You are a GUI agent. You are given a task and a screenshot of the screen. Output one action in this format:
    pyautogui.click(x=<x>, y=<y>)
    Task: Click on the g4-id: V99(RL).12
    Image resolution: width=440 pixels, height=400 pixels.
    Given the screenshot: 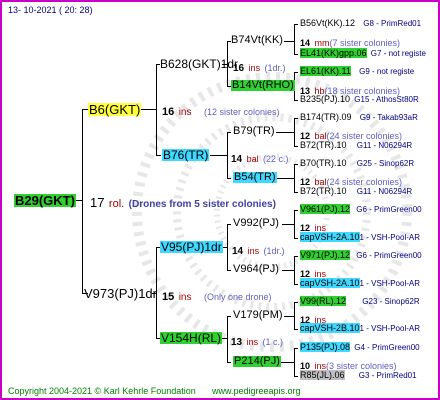 What is the action you would take?
    pyautogui.click(x=323, y=301)
    